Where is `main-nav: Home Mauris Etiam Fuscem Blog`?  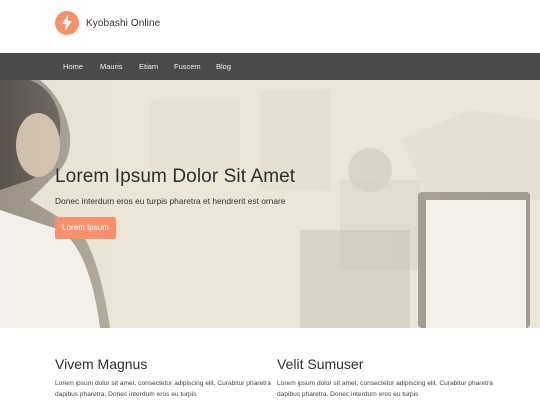
main-nav: Home Mauris Etiam Fuscem Blog is located at coordinates (270, 66).